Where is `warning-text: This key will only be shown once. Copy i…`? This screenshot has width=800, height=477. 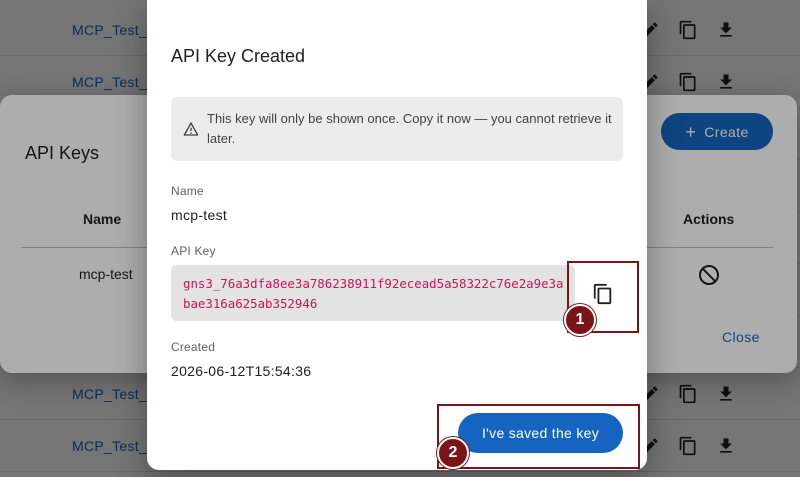 warning-text: This key will only be shown once. Copy i… is located at coordinates (409, 128).